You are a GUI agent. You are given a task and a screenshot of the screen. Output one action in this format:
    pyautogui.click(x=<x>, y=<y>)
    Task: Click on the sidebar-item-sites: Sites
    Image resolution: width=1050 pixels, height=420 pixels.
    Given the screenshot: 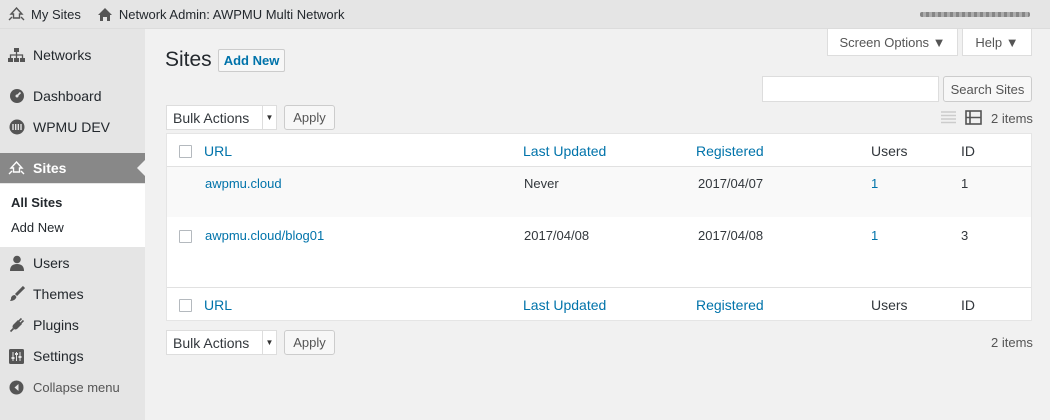 What is the action you would take?
    pyautogui.click(x=72, y=168)
    